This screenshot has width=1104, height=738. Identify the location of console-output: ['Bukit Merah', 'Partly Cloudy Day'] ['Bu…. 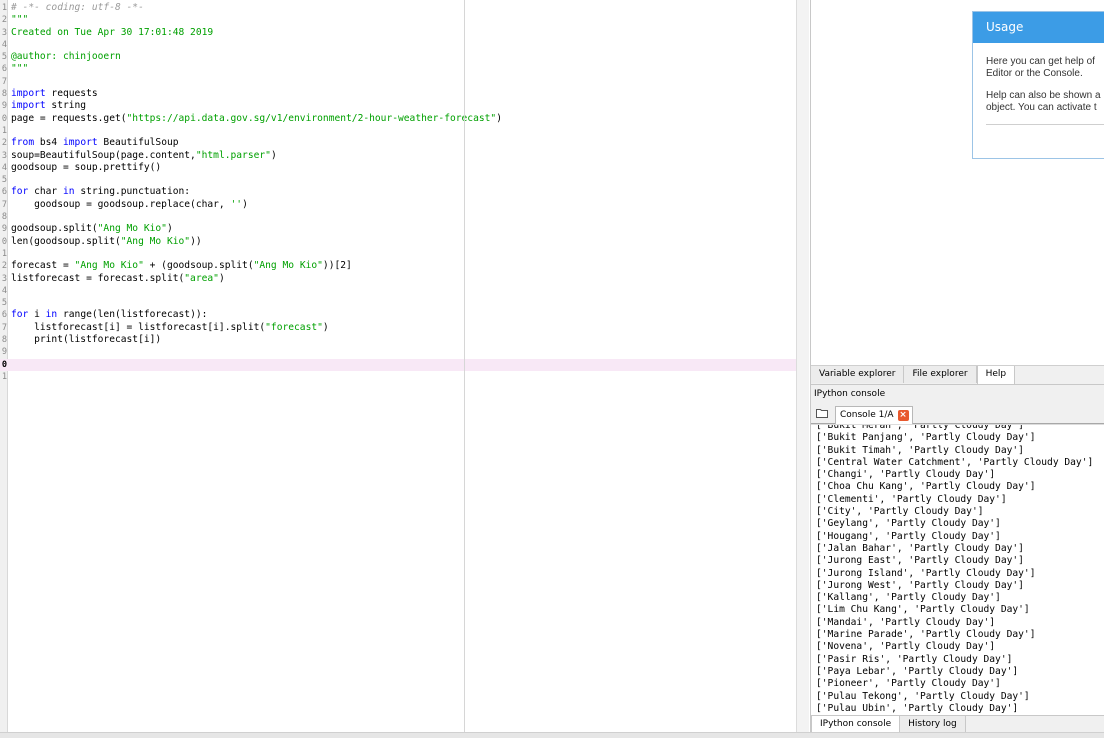
(957, 569).